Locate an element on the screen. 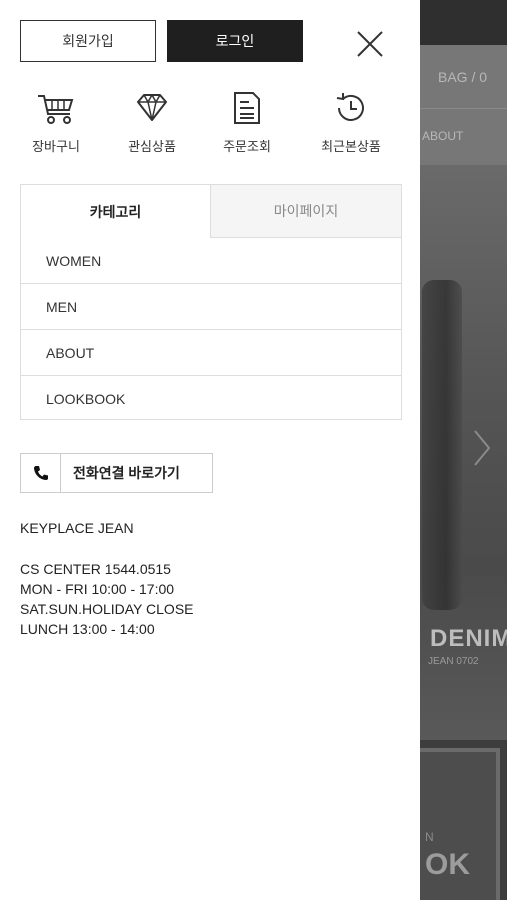  login-button: 로그인 is located at coordinates (235, 41).